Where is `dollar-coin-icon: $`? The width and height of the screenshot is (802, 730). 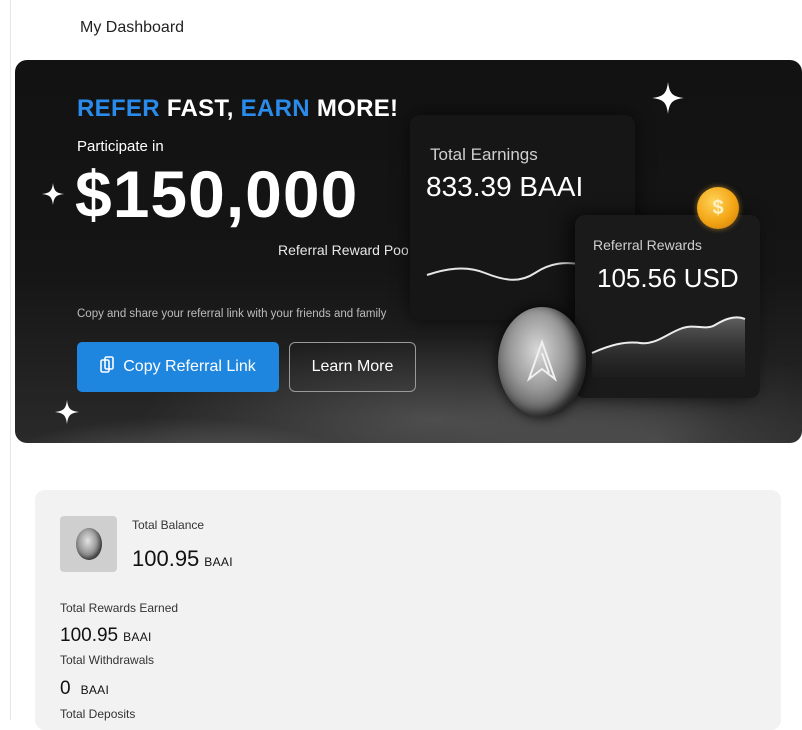
dollar-coin-icon: $ is located at coordinates (718, 208).